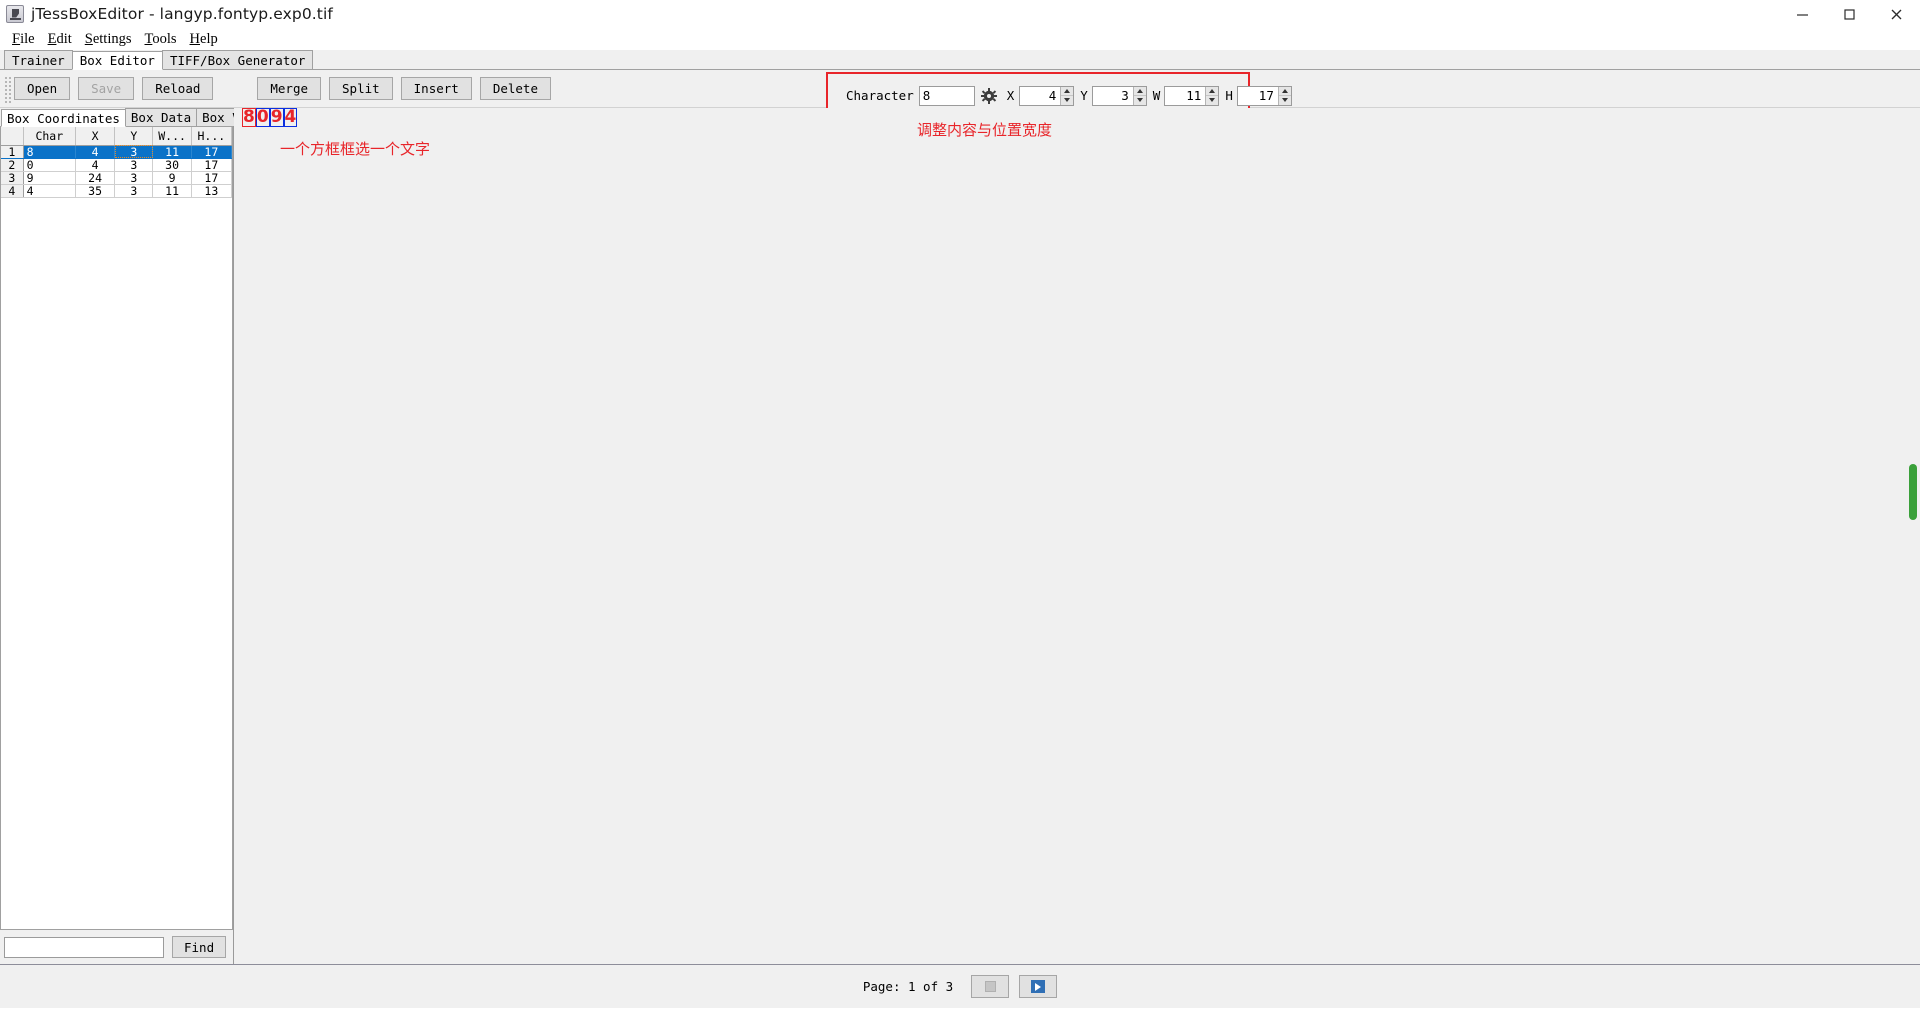 This screenshot has width=1920, height=1030. I want to click on scrollbar-thumb, so click(1913, 492).